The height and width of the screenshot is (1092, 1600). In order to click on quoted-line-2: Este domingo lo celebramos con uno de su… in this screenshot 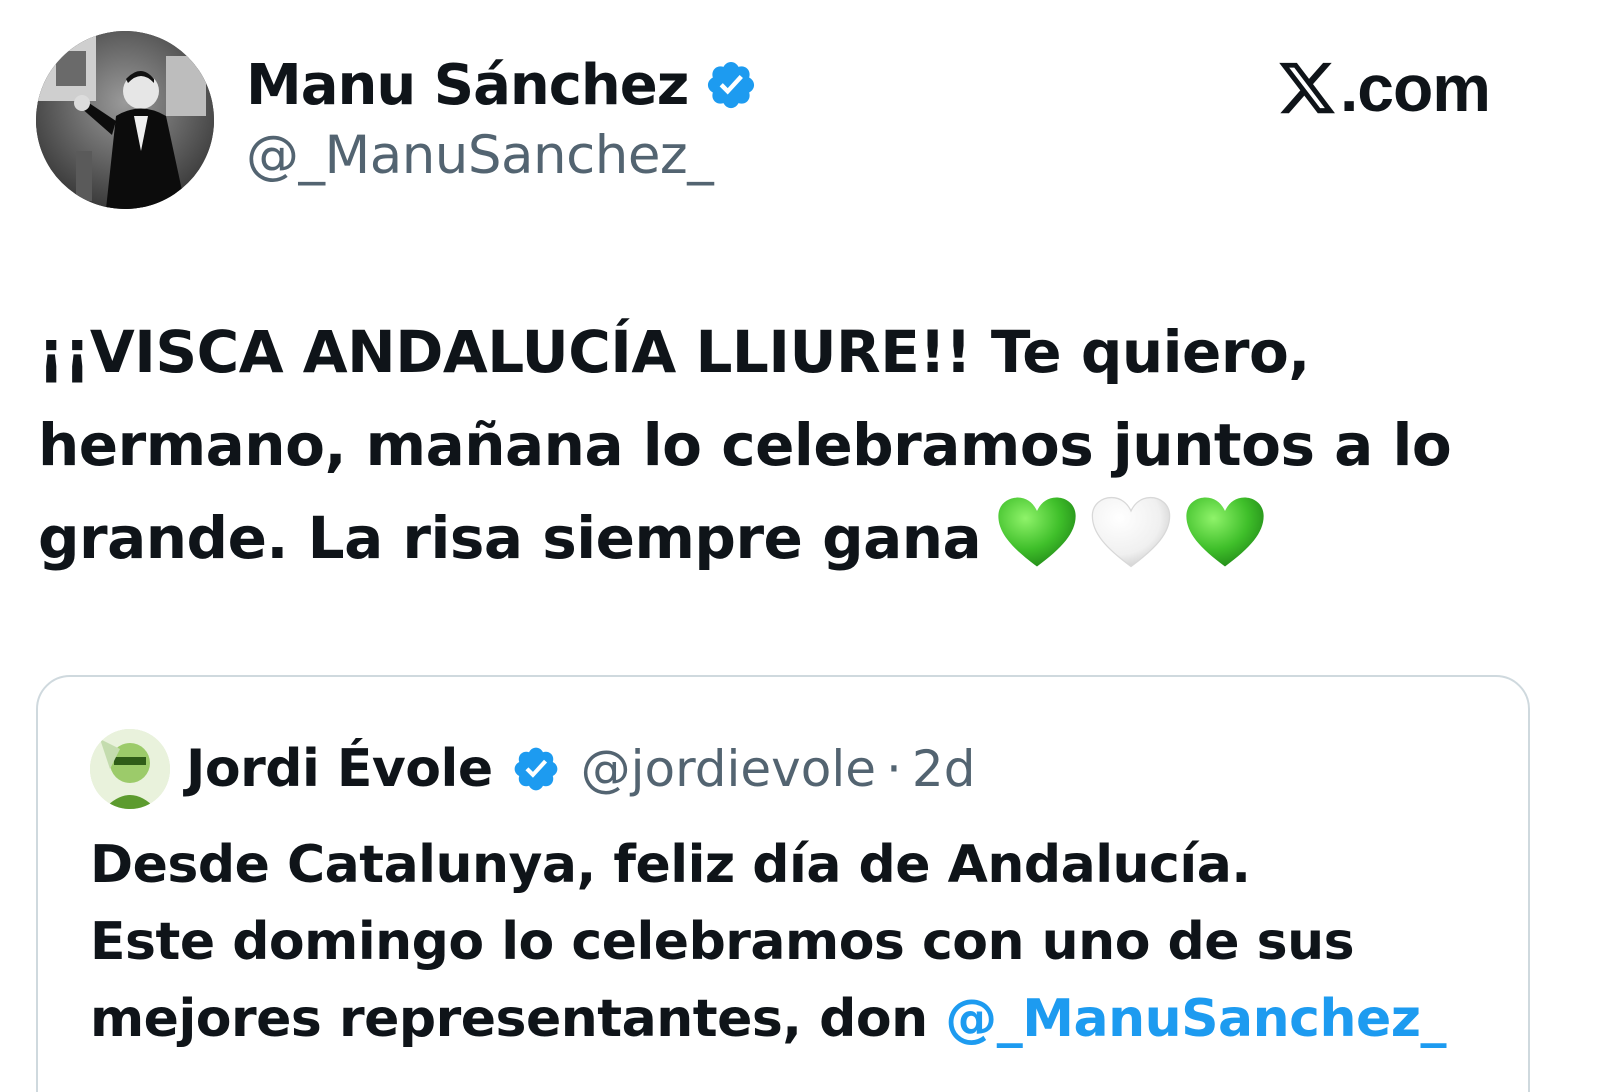, I will do `click(722, 942)`.